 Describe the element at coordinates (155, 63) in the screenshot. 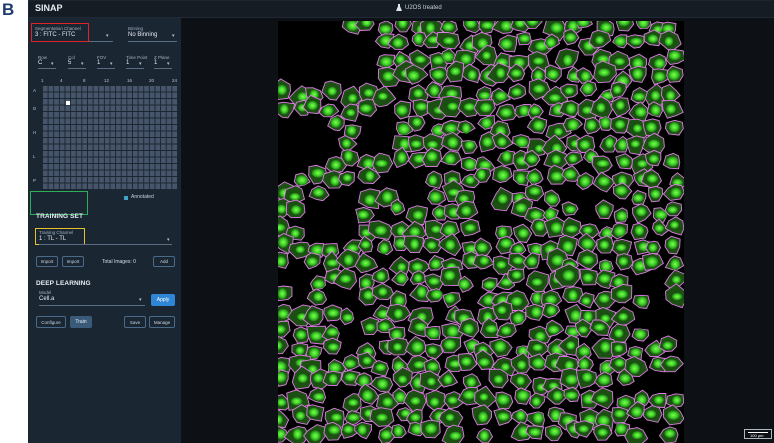

I see `z-plane-select: 1` at that location.